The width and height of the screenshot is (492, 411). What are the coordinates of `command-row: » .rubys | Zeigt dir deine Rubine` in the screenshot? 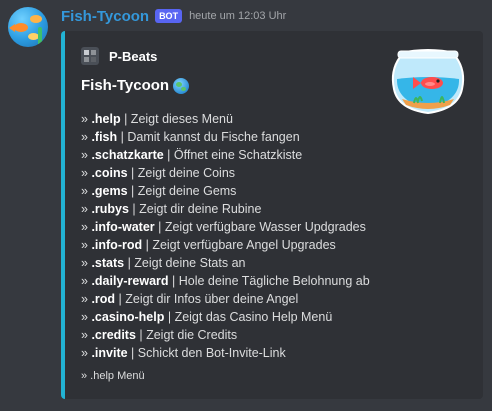 It's located at (171, 209).